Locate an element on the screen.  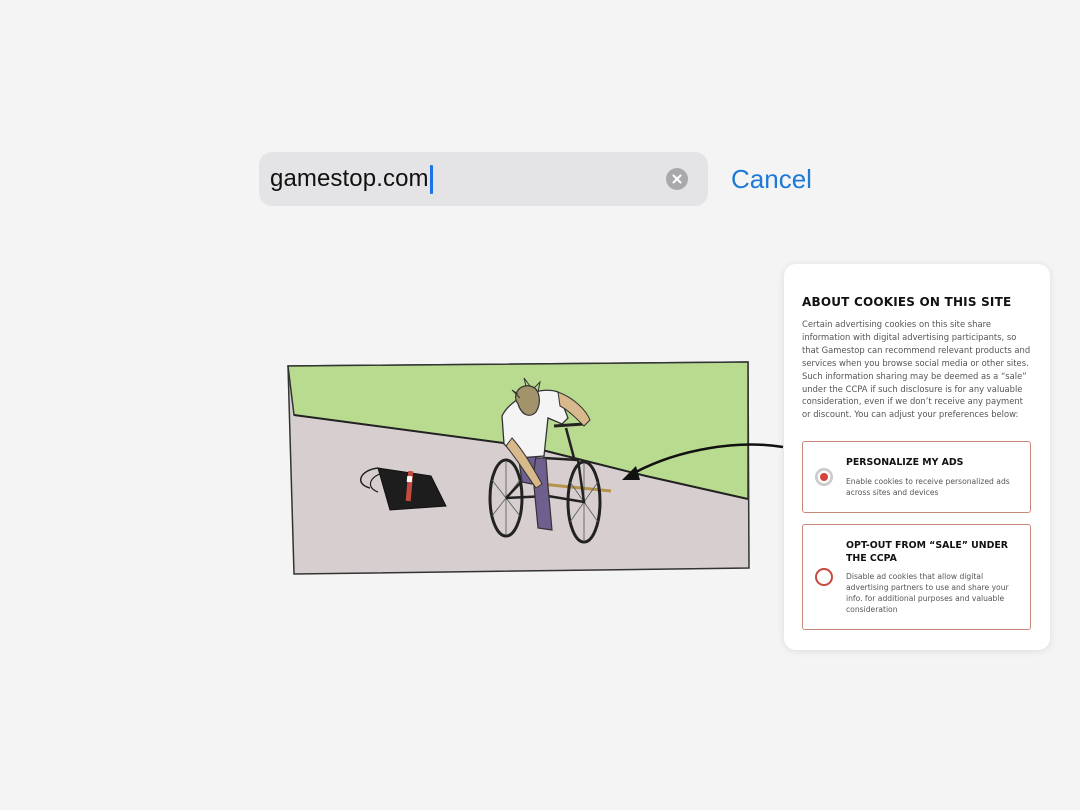
arrow-annotation is located at coordinates (703, 461).